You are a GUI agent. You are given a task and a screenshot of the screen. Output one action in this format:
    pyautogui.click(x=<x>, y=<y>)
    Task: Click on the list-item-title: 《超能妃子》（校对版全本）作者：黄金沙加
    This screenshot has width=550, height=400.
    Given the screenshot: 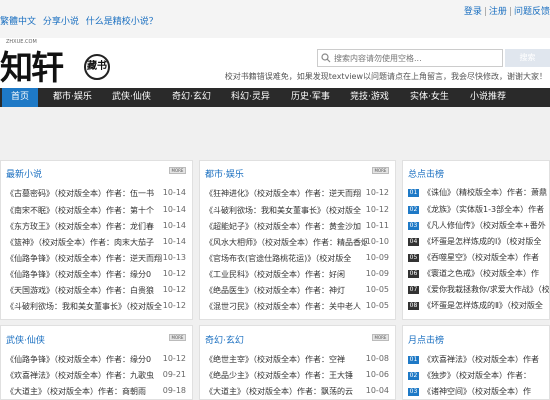 What is the action you would take?
    pyautogui.click(x=286, y=226)
    